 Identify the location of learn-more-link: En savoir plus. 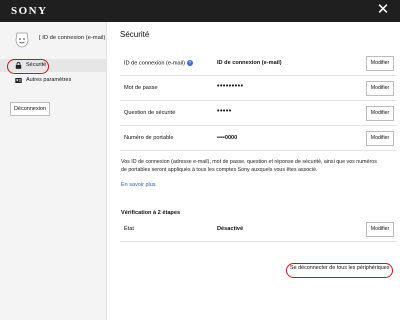
(138, 185).